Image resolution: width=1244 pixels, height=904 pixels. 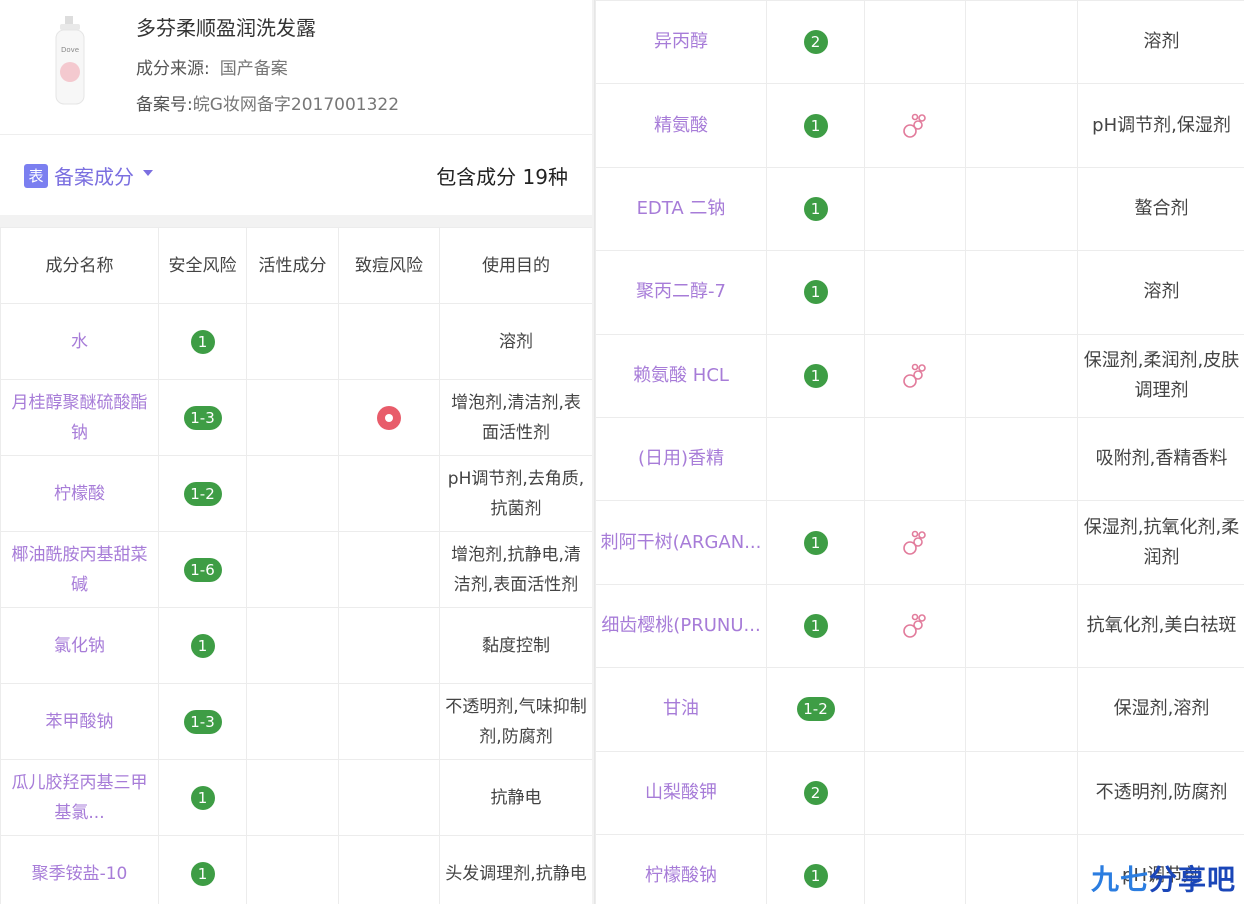 I want to click on header-safety-risk: 安全风险, so click(x=202, y=265).